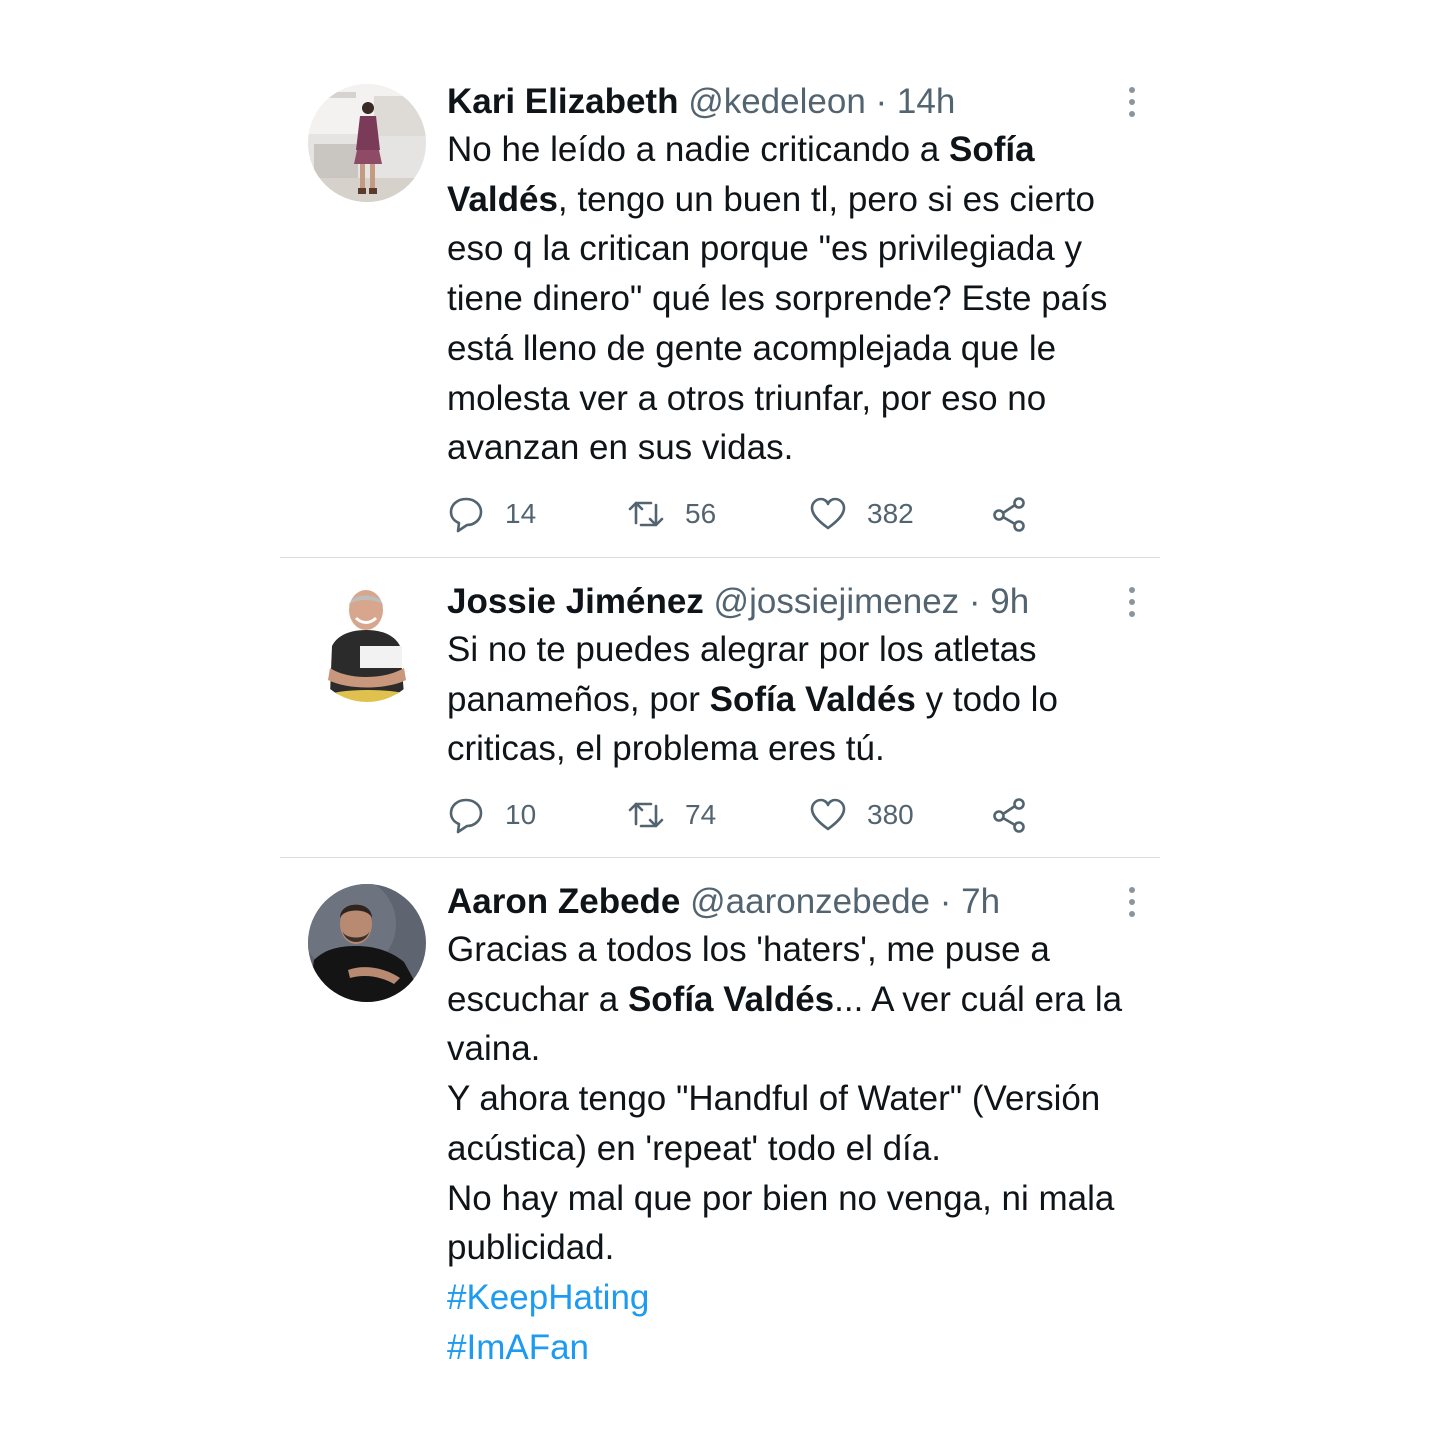 Image resolution: width=1440 pixels, height=1440 pixels. Describe the element at coordinates (810, 901) in the screenshot. I see `user-handle: @aaronzebede` at that location.